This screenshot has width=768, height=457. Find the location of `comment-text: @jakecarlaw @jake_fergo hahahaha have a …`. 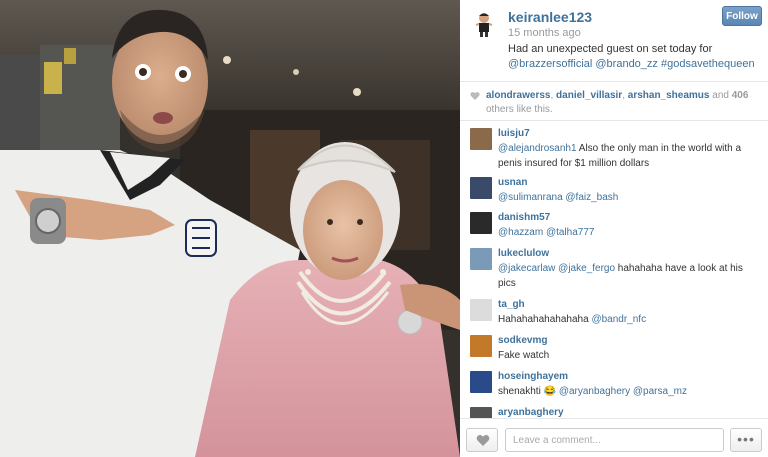

comment-text: @jakecarlaw @jake_fergo hahahaha have a … is located at coordinates (633, 276).